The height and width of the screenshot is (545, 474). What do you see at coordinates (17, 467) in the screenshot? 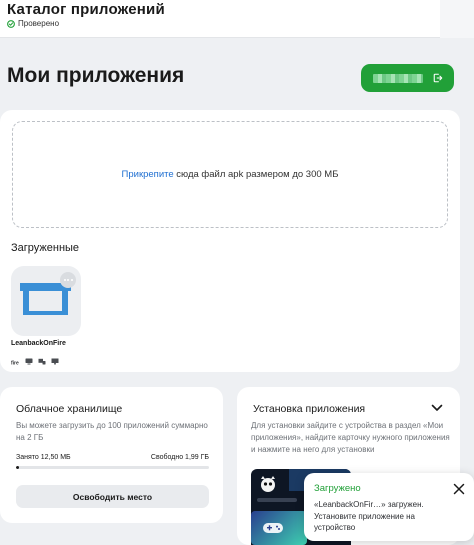
I see `storage-usage-fill` at bounding box center [17, 467].